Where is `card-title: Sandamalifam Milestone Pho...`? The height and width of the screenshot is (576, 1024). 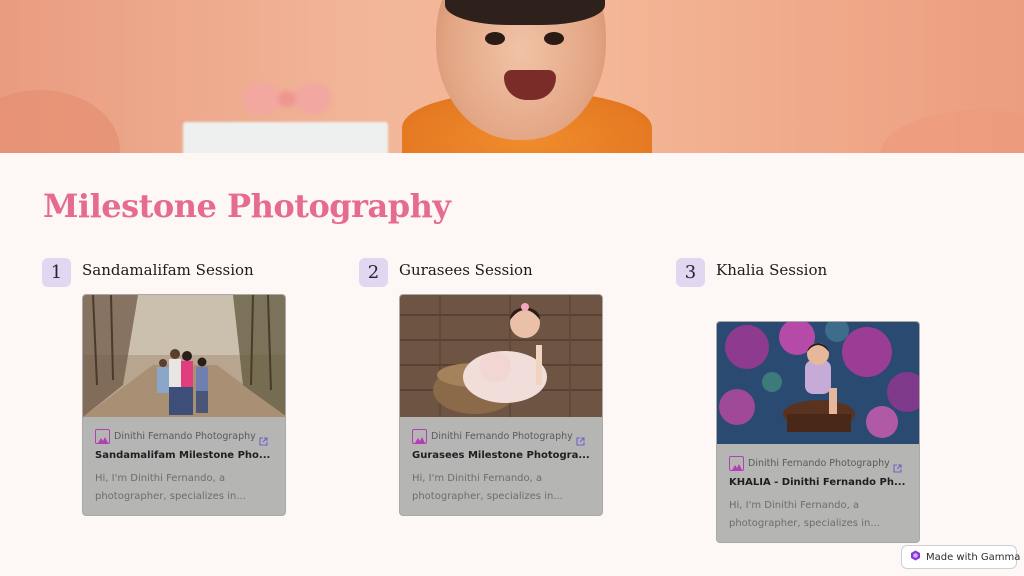
card-title: Sandamalifam Milestone Pho... is located at coordinates (183, 455).